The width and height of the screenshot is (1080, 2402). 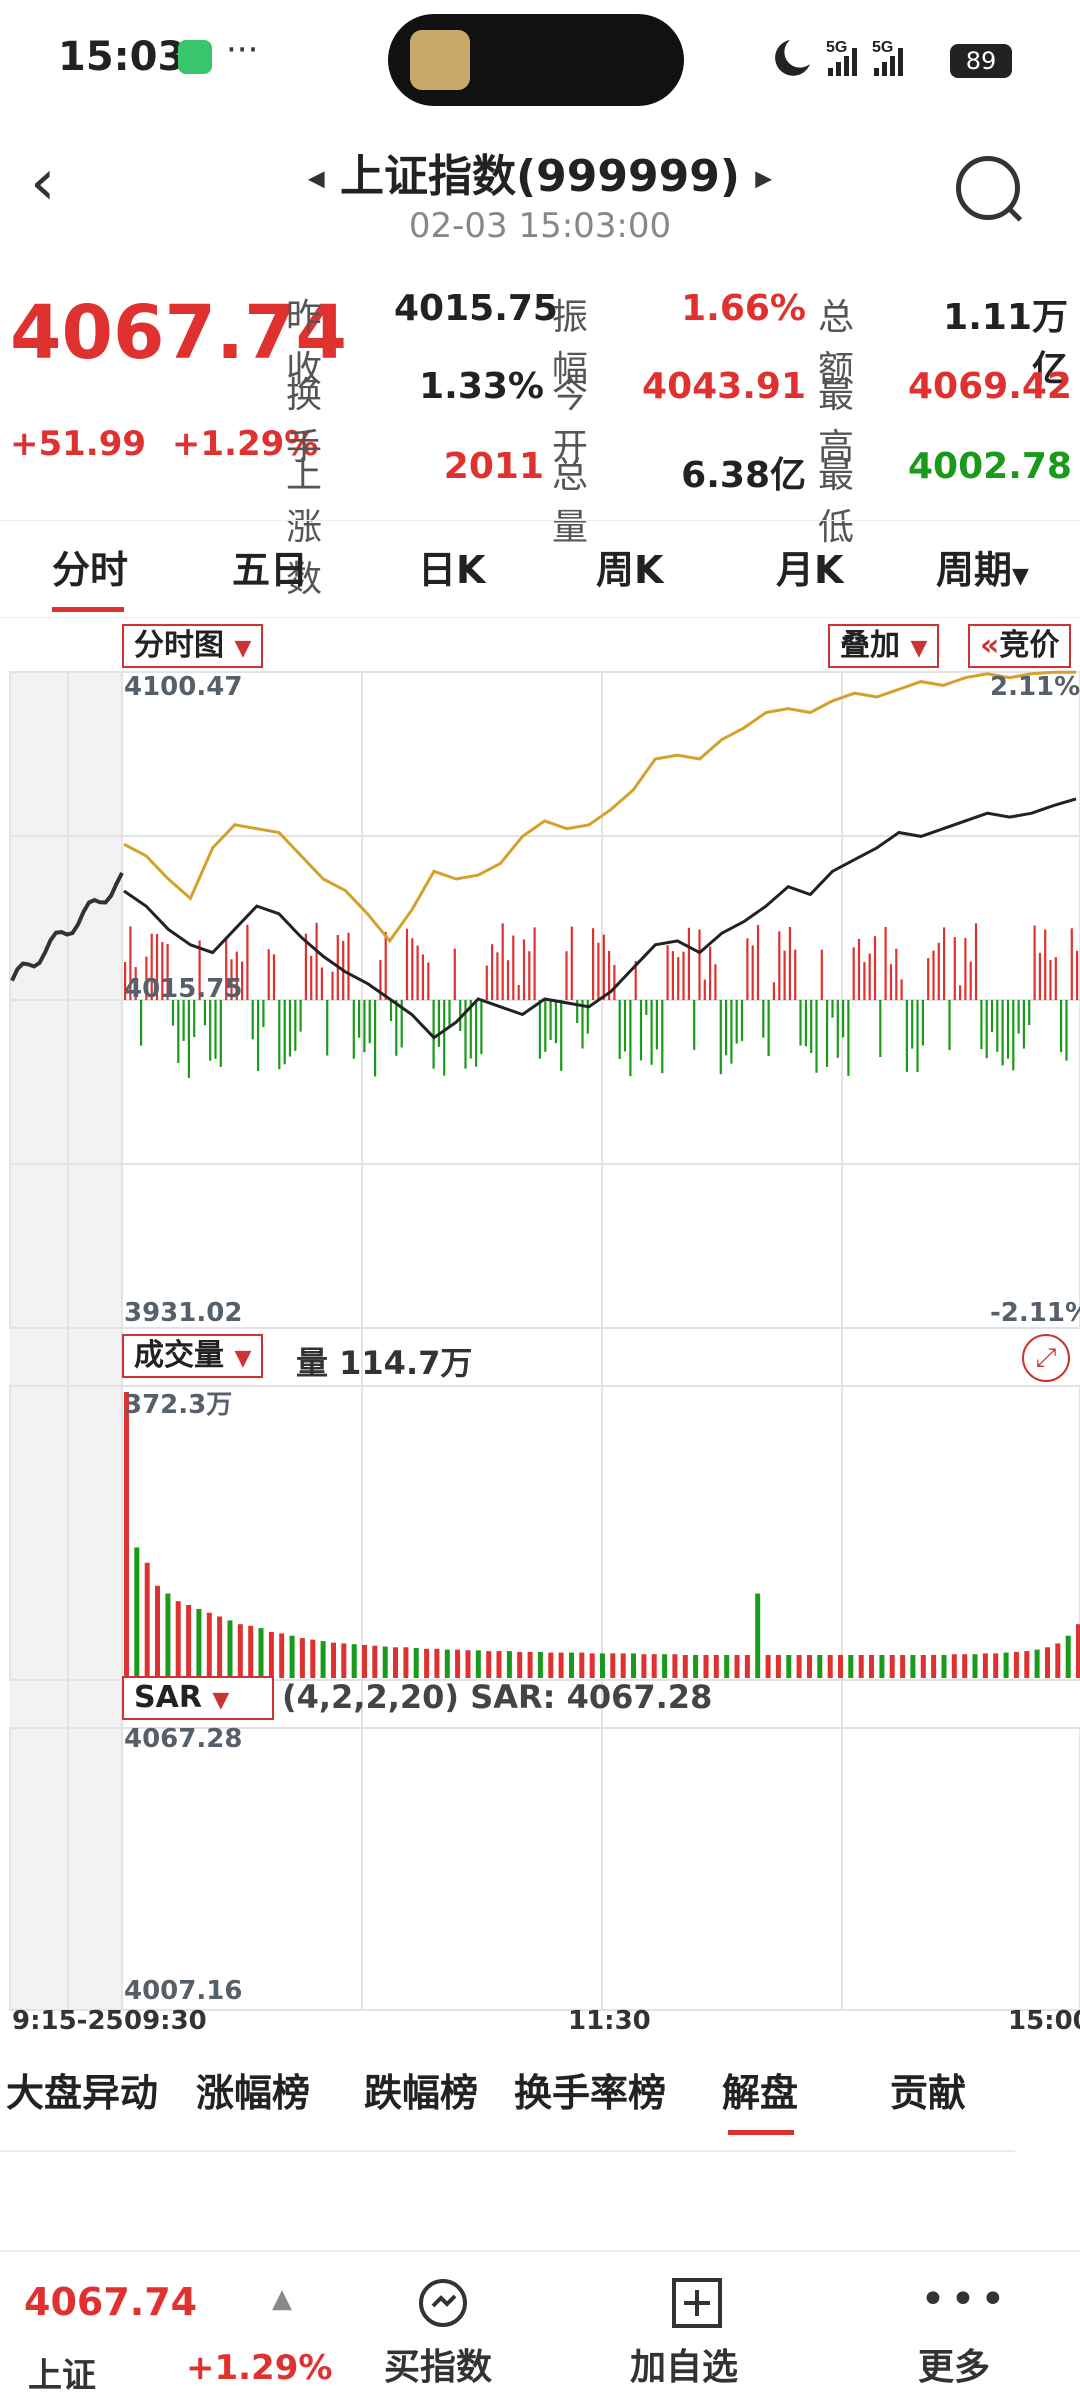 What do you see at coordinates (90, 566) in the screenshot?
I see `tab-intraday: 分时` at bounding box center [90, 566].